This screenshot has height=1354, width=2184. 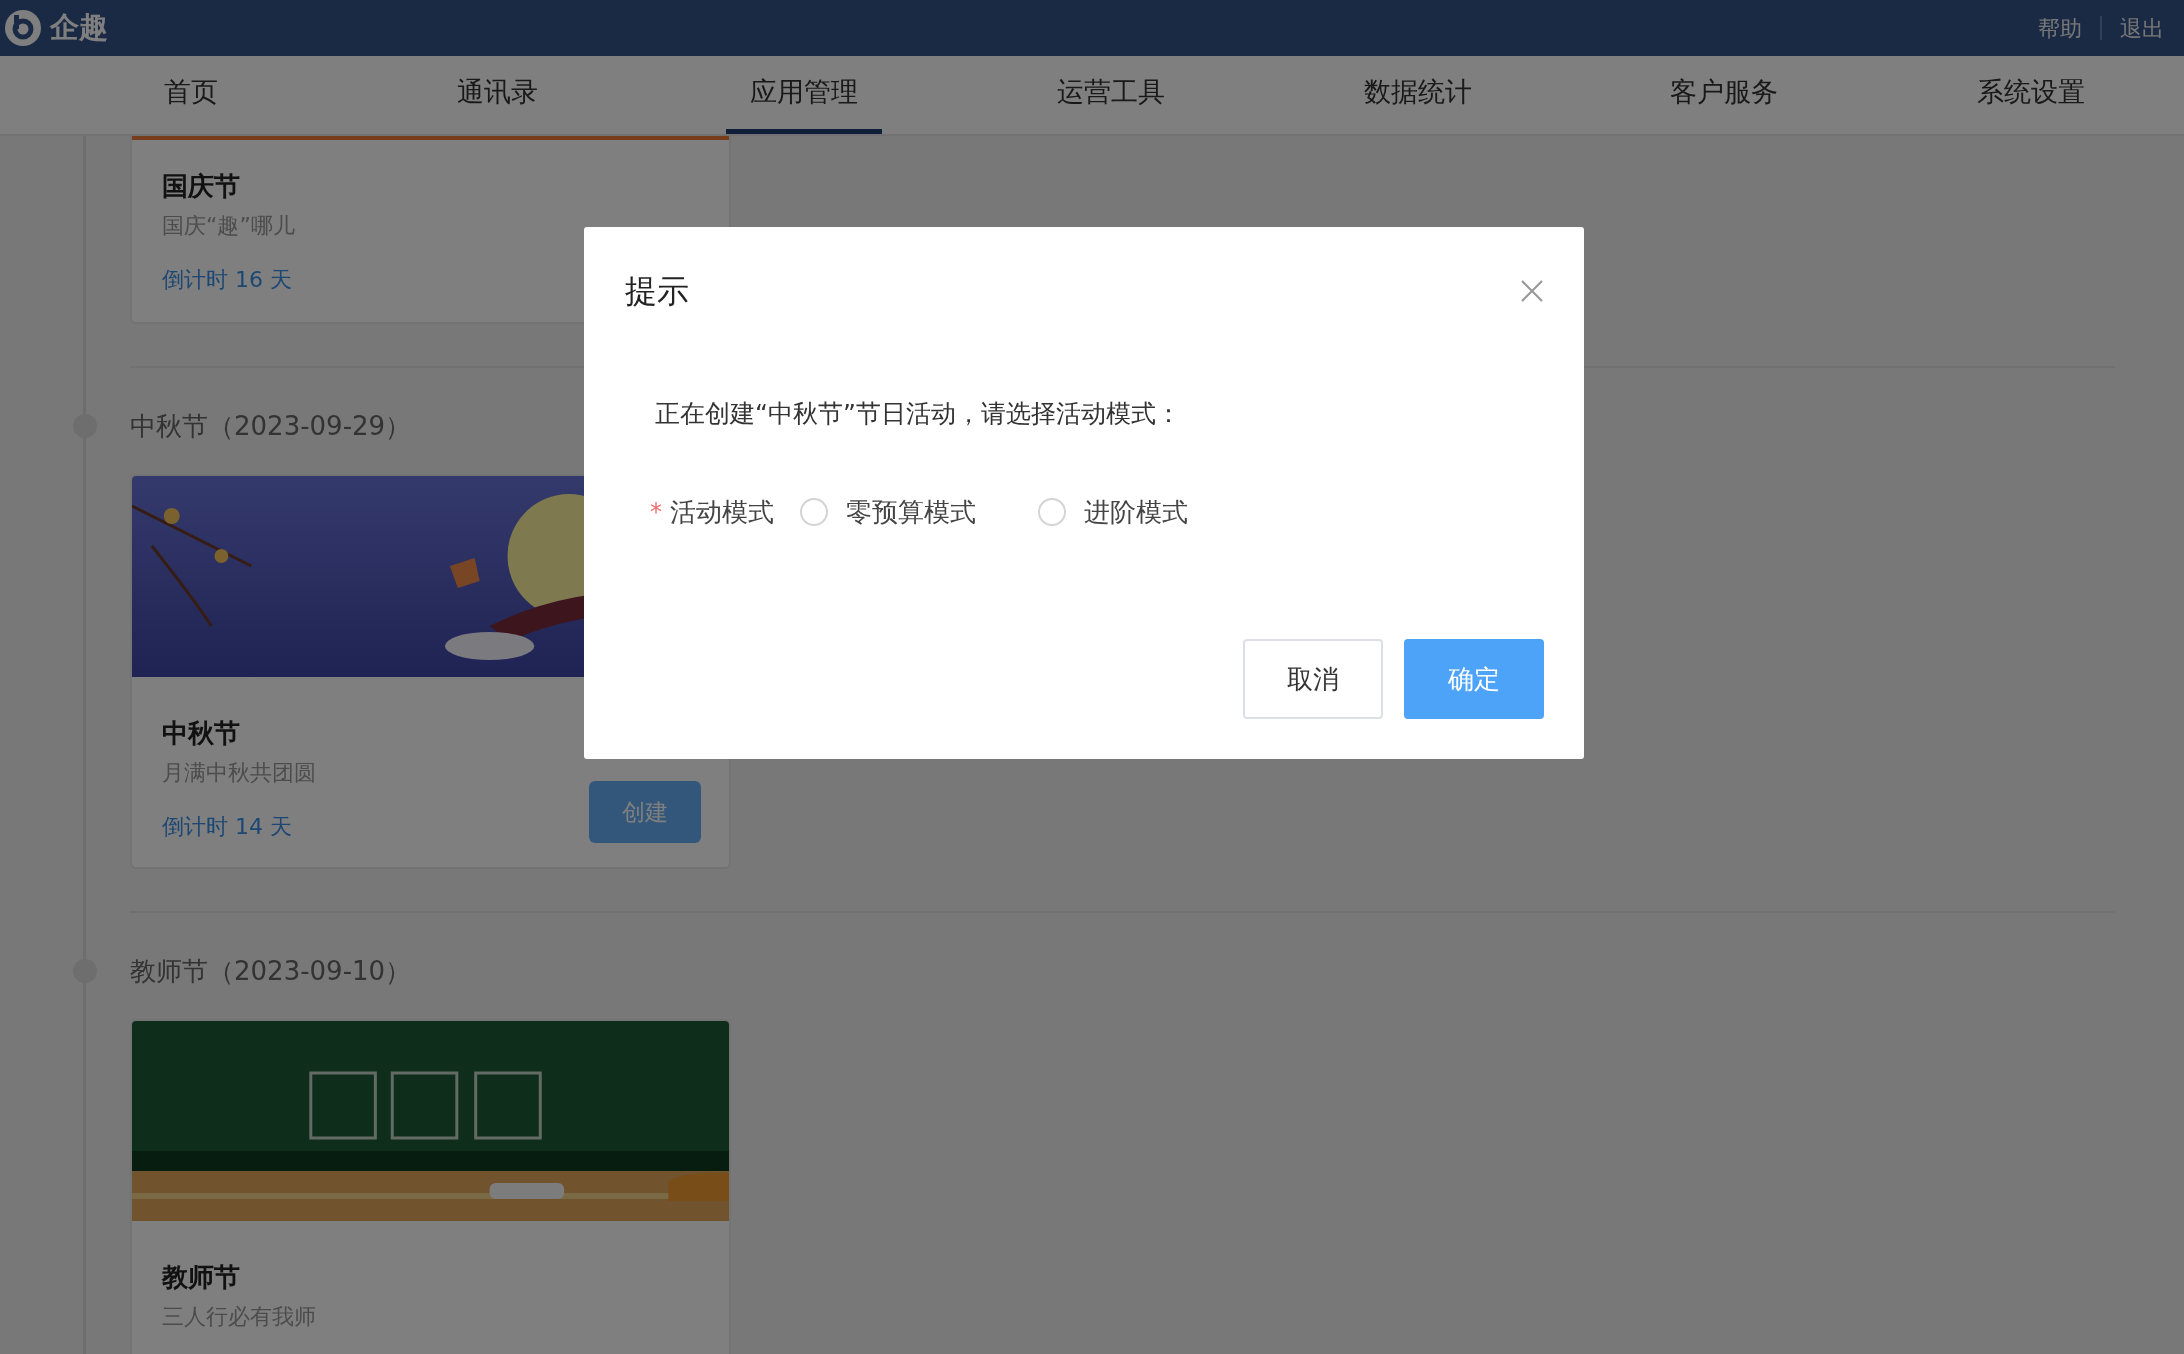 I want to click on event-title: 国庆节, so click(x=201, y=186).